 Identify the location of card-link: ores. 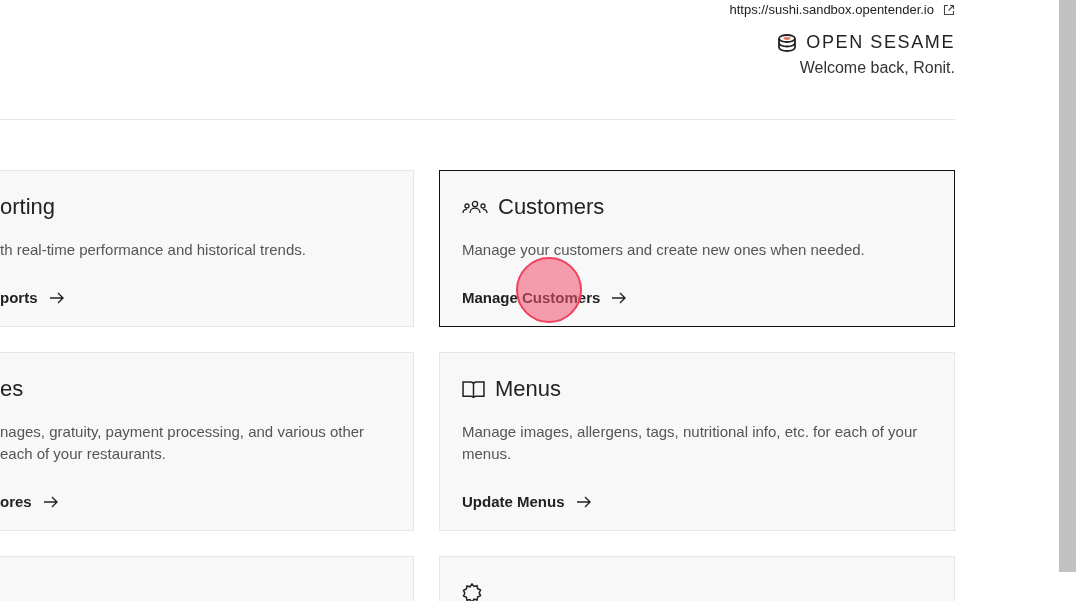
(29, 501).